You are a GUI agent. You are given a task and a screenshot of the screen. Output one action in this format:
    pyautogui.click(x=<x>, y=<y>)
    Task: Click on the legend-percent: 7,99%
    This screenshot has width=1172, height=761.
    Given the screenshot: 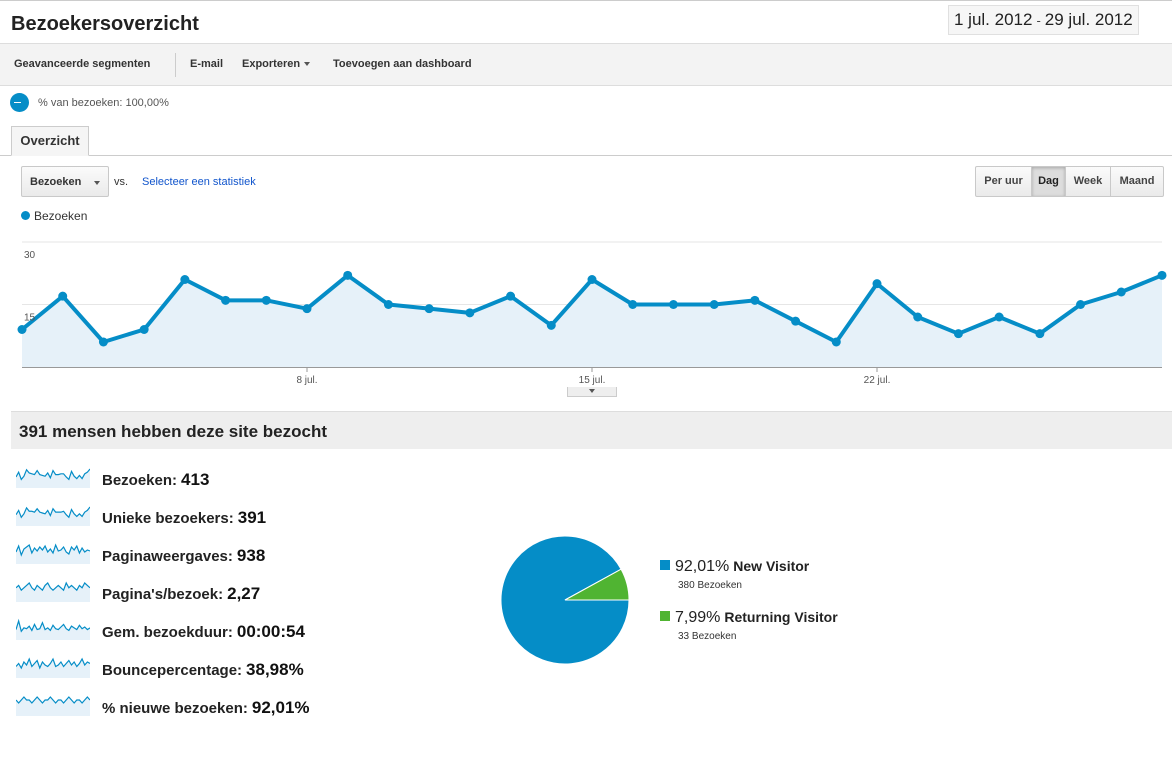 What is the action you would take?
    pyautogui.click(x=698, y=617)
    